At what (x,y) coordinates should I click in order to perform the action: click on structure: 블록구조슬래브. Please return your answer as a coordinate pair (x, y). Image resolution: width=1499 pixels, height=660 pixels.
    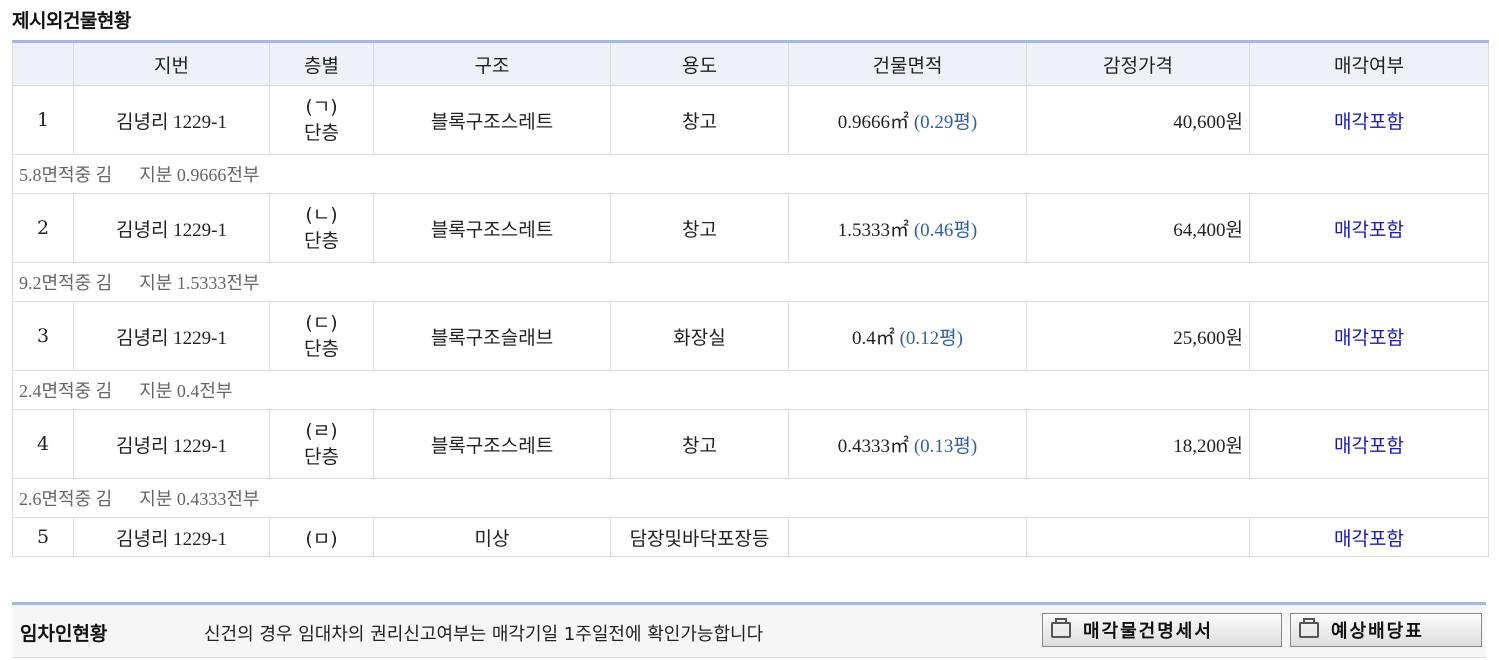
    Looking at the image, I should click on (492, 336).